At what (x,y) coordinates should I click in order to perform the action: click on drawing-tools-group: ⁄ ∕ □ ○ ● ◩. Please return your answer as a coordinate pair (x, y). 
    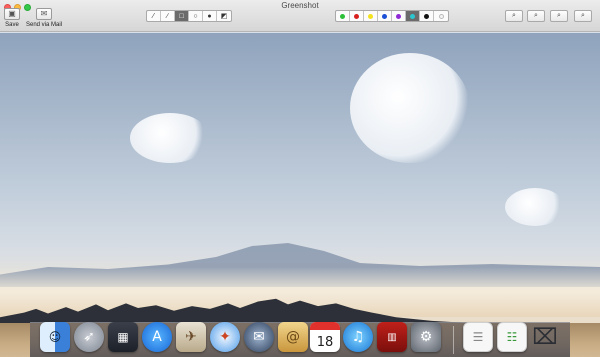
    Looking at the image, I should click on (189, 16).